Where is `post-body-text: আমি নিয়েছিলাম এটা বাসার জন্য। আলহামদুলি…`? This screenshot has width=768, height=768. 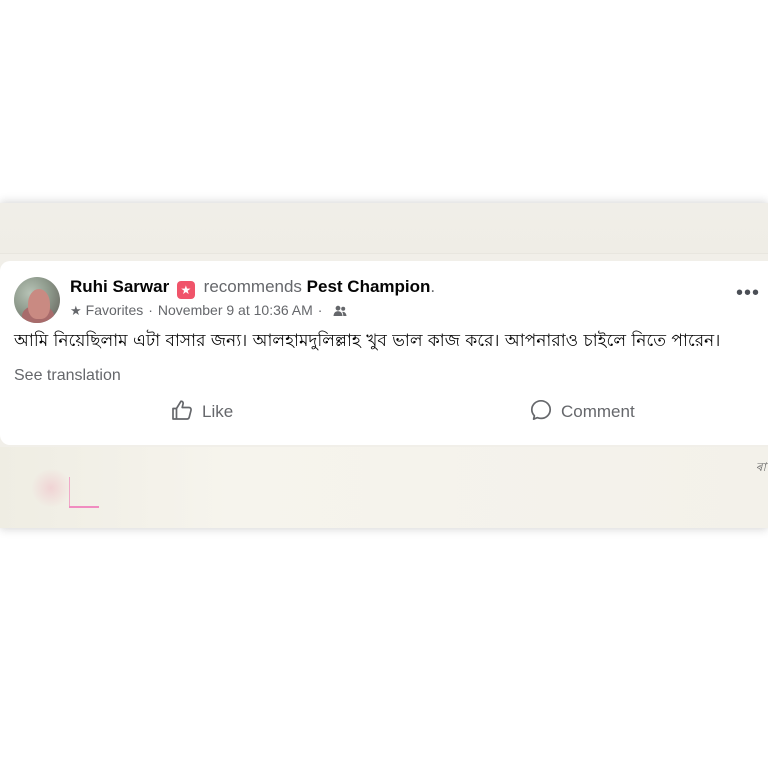 post-body-text: আমি নিয়েছিলাম এটা বাসার জন্য। আলহামদুলি… is located at coordinates (367, 341).